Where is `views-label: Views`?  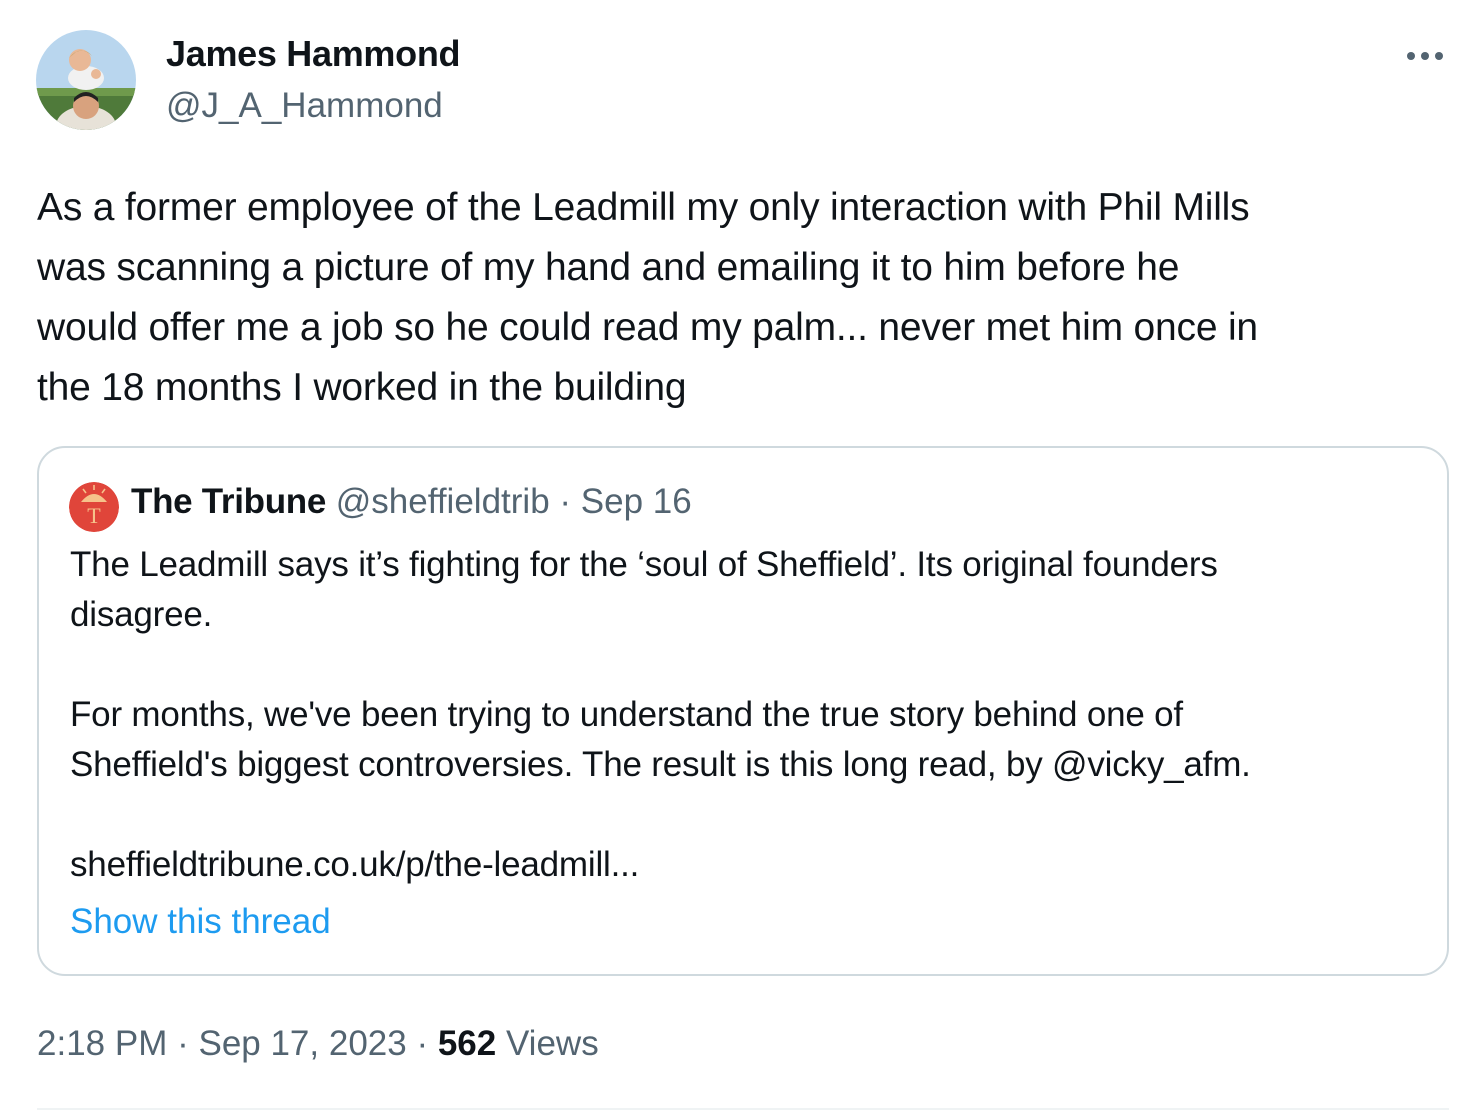
views-label: Views is located at coordinates (547, 1043).